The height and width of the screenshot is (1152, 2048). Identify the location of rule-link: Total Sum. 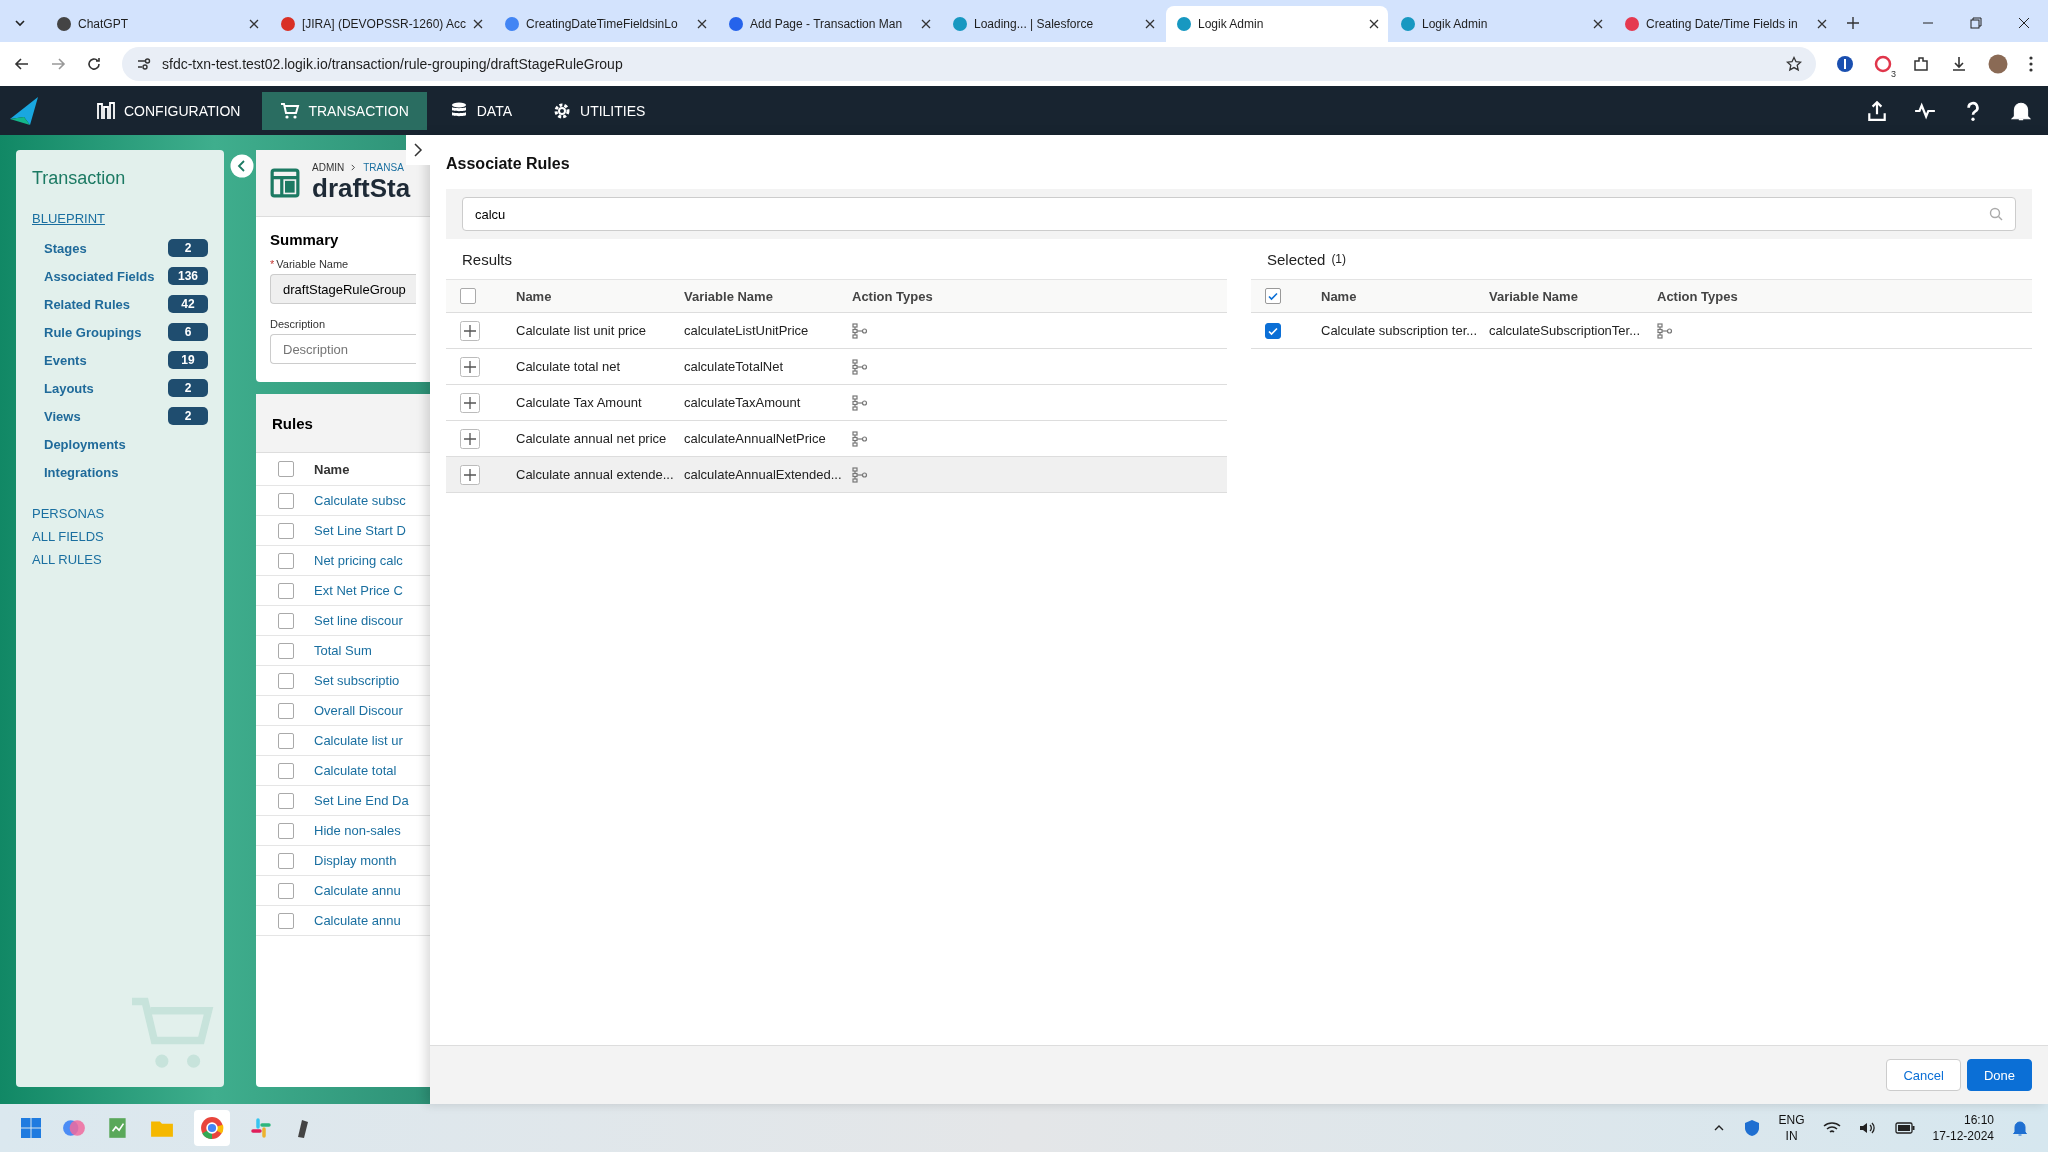
(343, 650).